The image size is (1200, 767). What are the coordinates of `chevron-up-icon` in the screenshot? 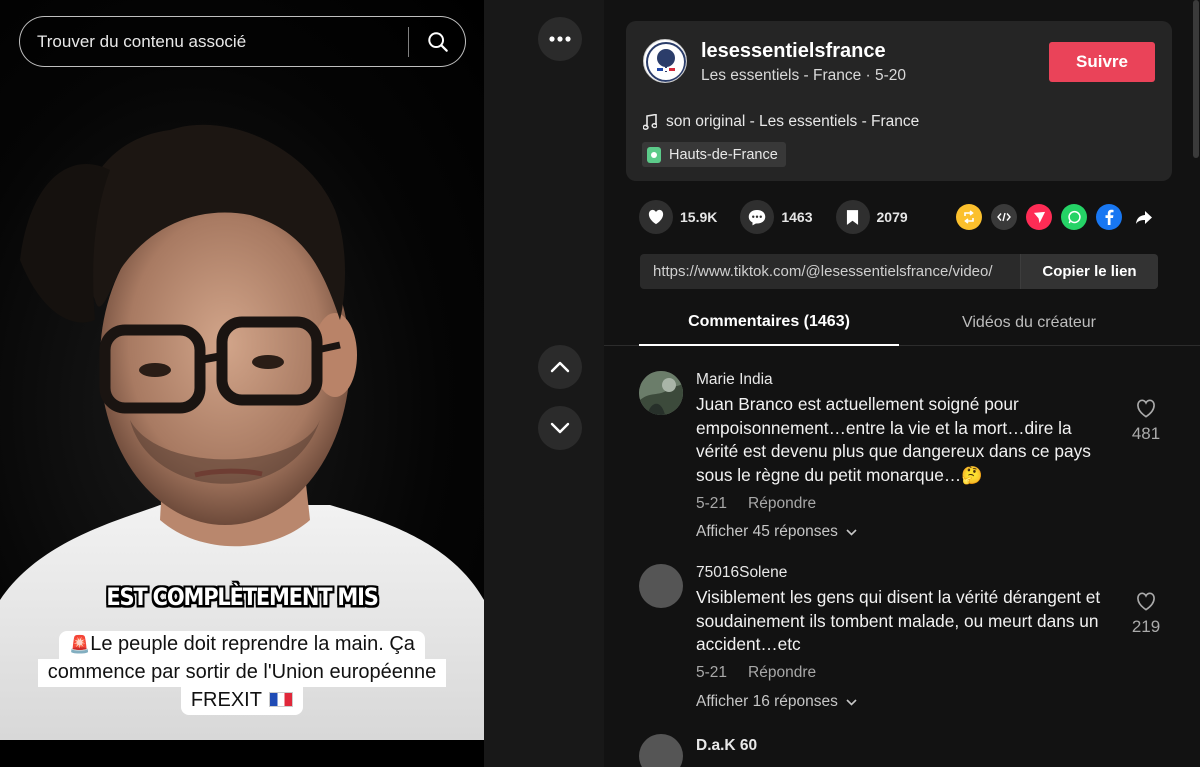 It's located at (560, 367).